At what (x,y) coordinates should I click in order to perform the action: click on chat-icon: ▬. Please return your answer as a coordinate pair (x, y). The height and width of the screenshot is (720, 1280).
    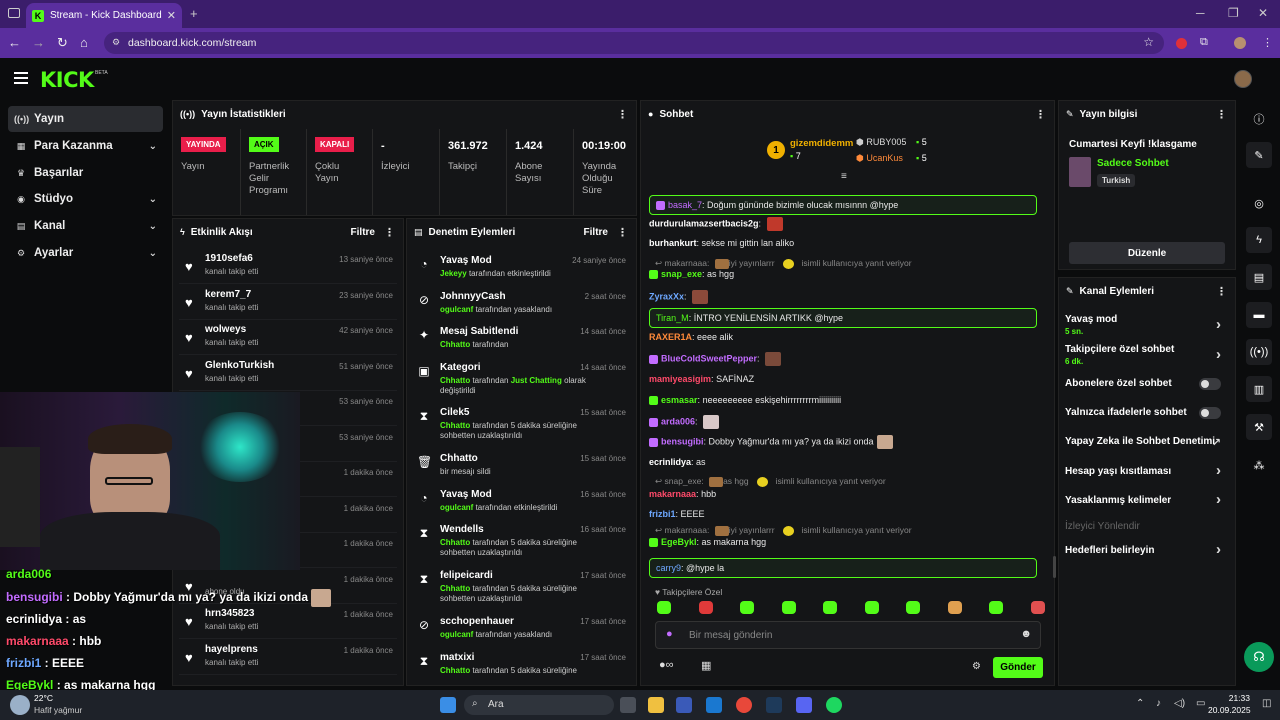
    Looking at the image, I should click on (1259, 315).